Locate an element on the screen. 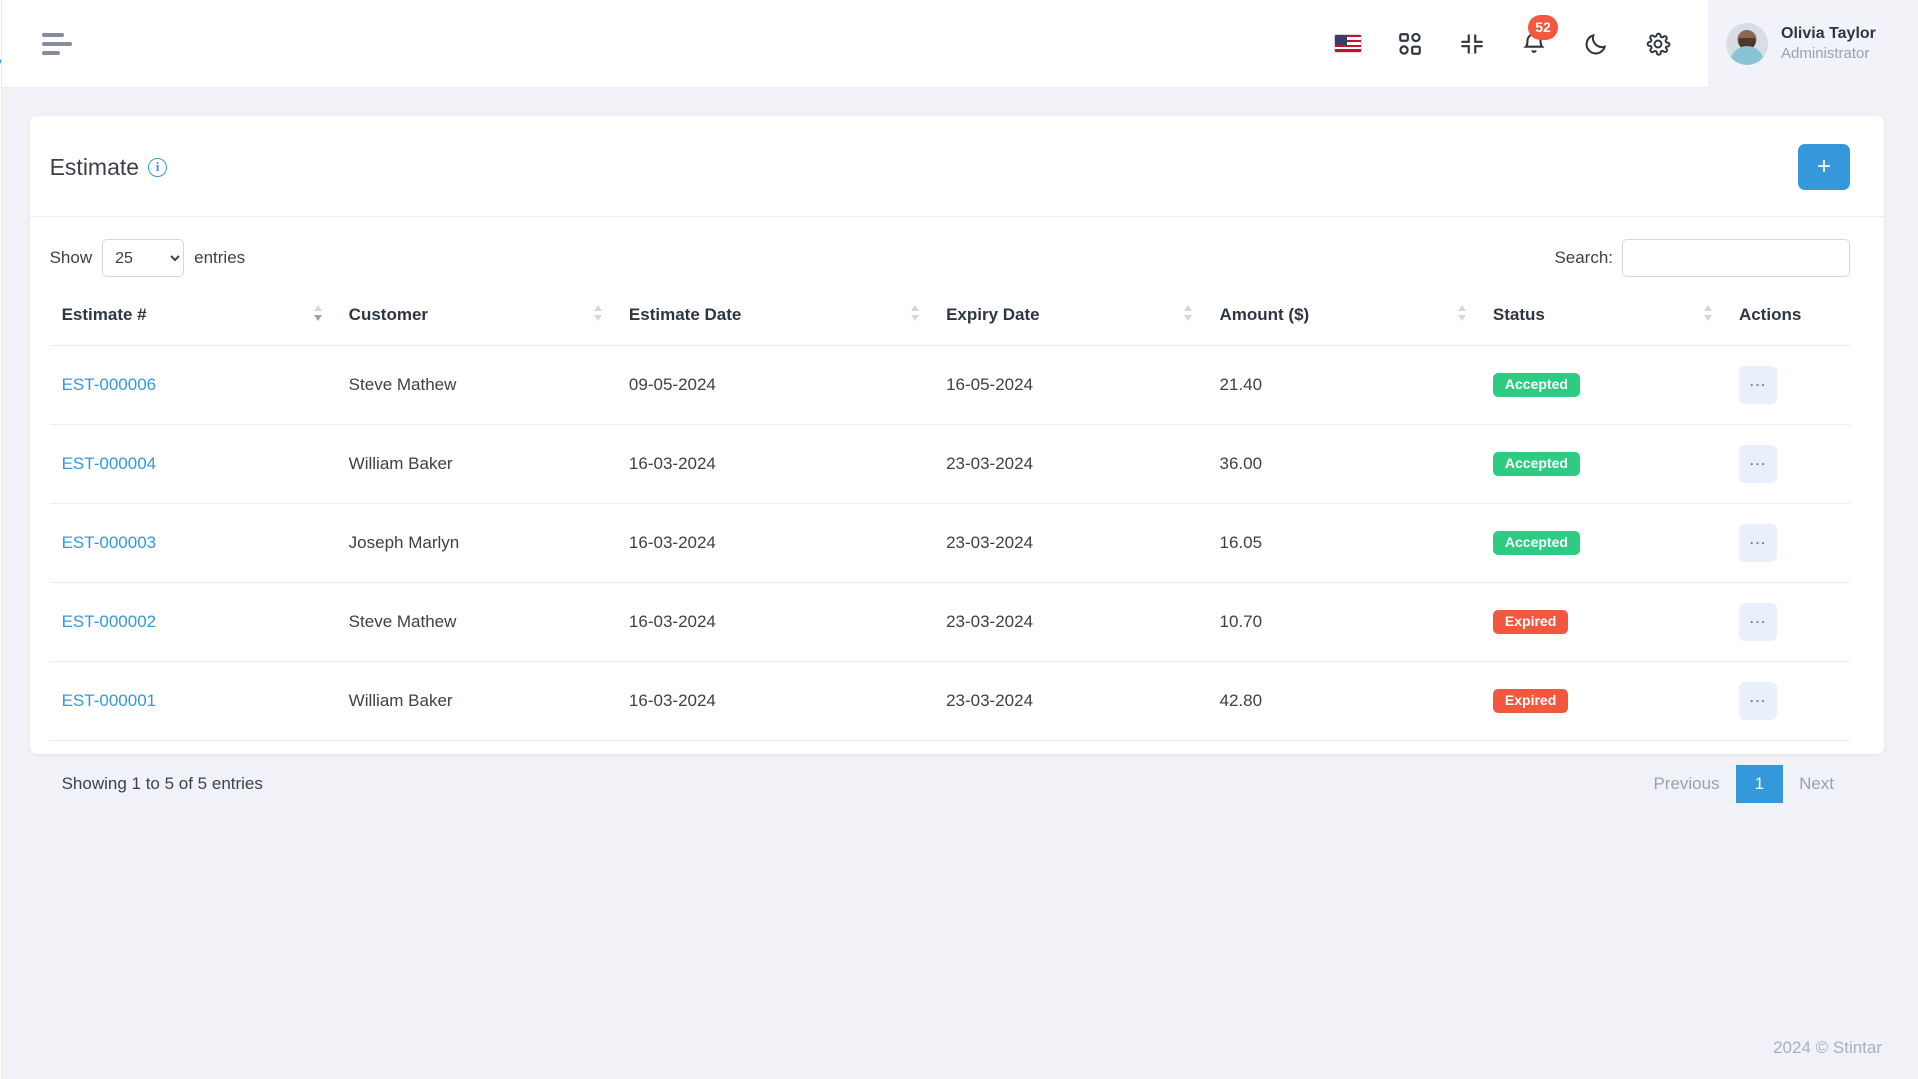 This screenshot has width=1918, height=1079. column-label: Estimate # is located at coordinates (104, 314).